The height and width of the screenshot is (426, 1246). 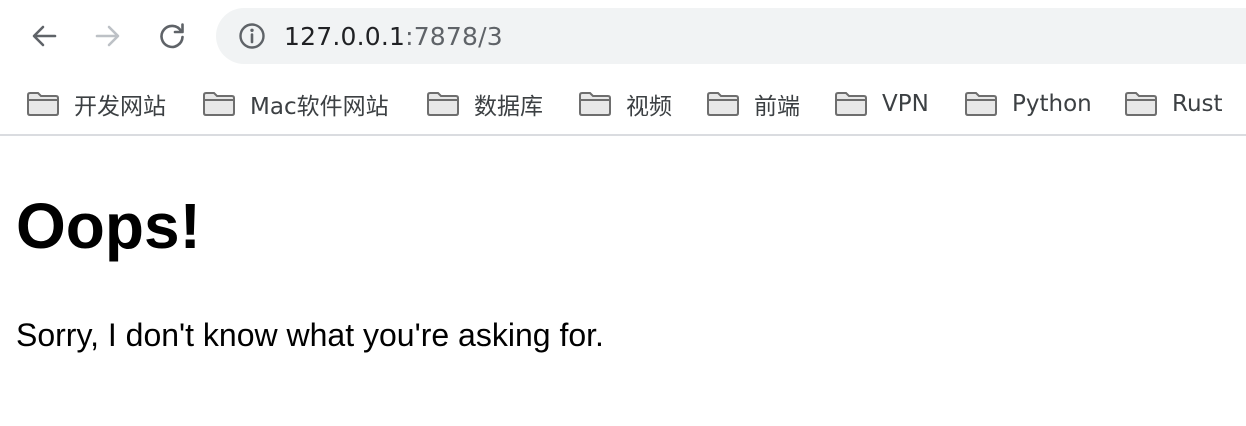 I want to click on bookmark-label: 开发网站, so click(x=120, y=107).